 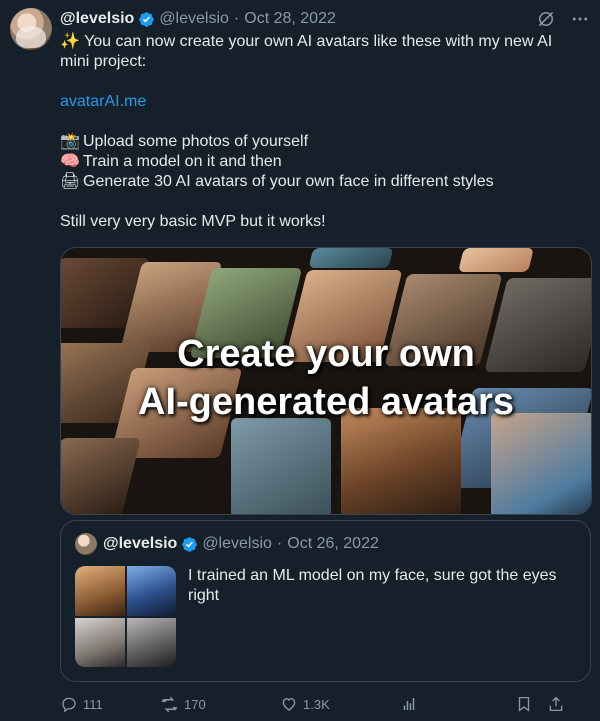 I want to click on share-button, so click(x=557, y=704).